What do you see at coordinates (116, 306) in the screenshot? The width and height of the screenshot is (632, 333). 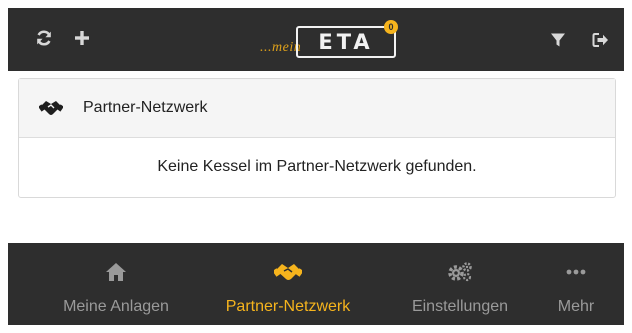 I see `nav-label: Meine Anlagen` at bounding box center [116, 306].